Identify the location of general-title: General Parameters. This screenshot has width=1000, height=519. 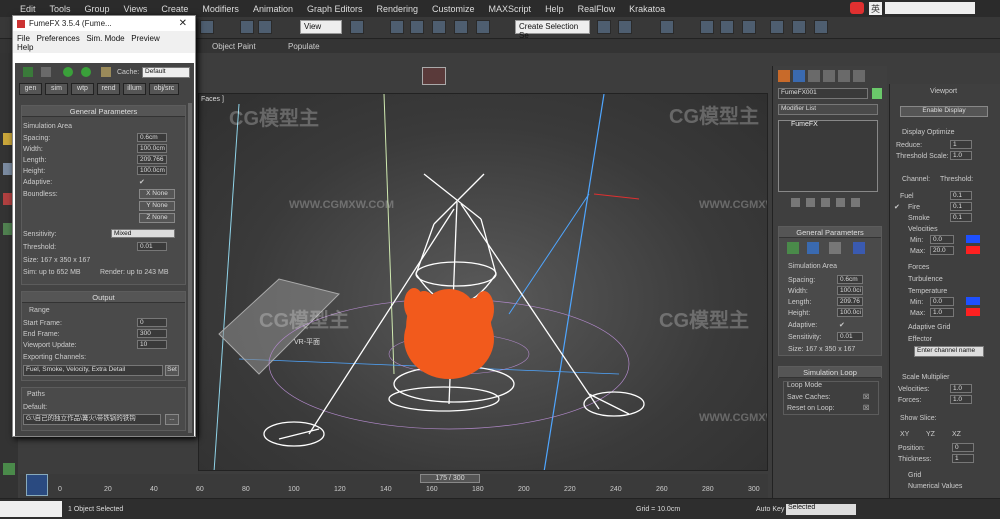
(103, 111).